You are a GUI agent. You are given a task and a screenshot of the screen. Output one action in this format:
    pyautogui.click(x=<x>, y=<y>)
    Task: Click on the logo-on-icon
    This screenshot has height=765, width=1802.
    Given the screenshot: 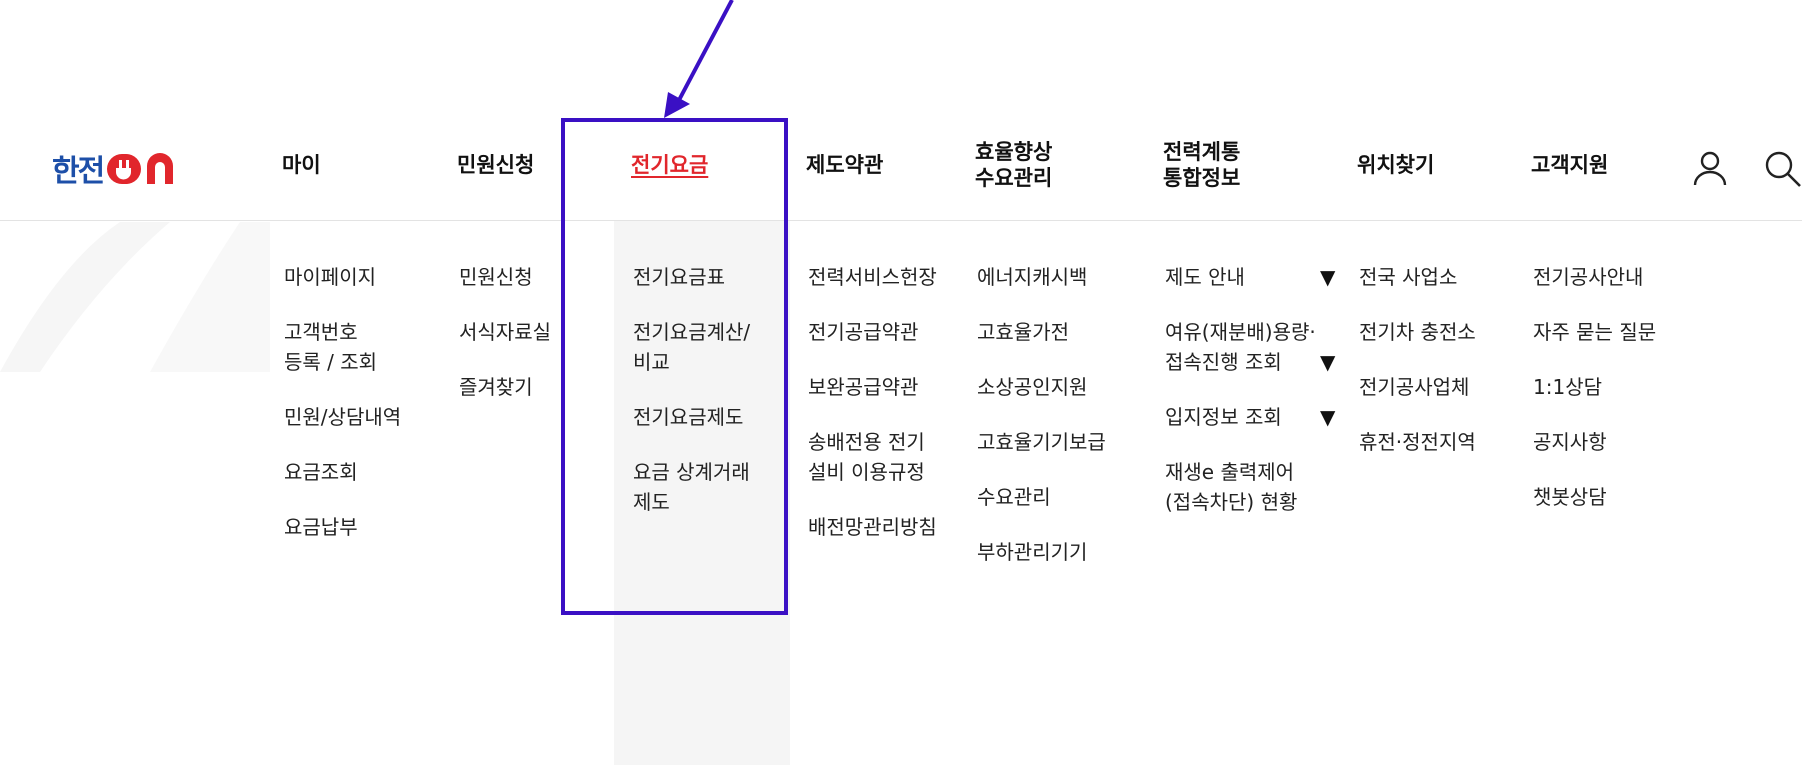 What is the action you would take?
    pyautogui.click(x=140, y=168)
    